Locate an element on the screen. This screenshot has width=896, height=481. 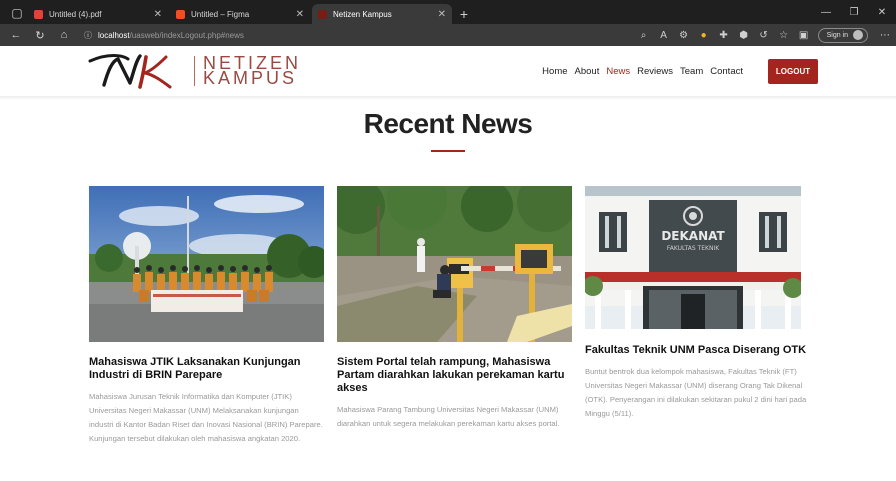
restore-icon: ❐ is located at coordinates (854, 12).